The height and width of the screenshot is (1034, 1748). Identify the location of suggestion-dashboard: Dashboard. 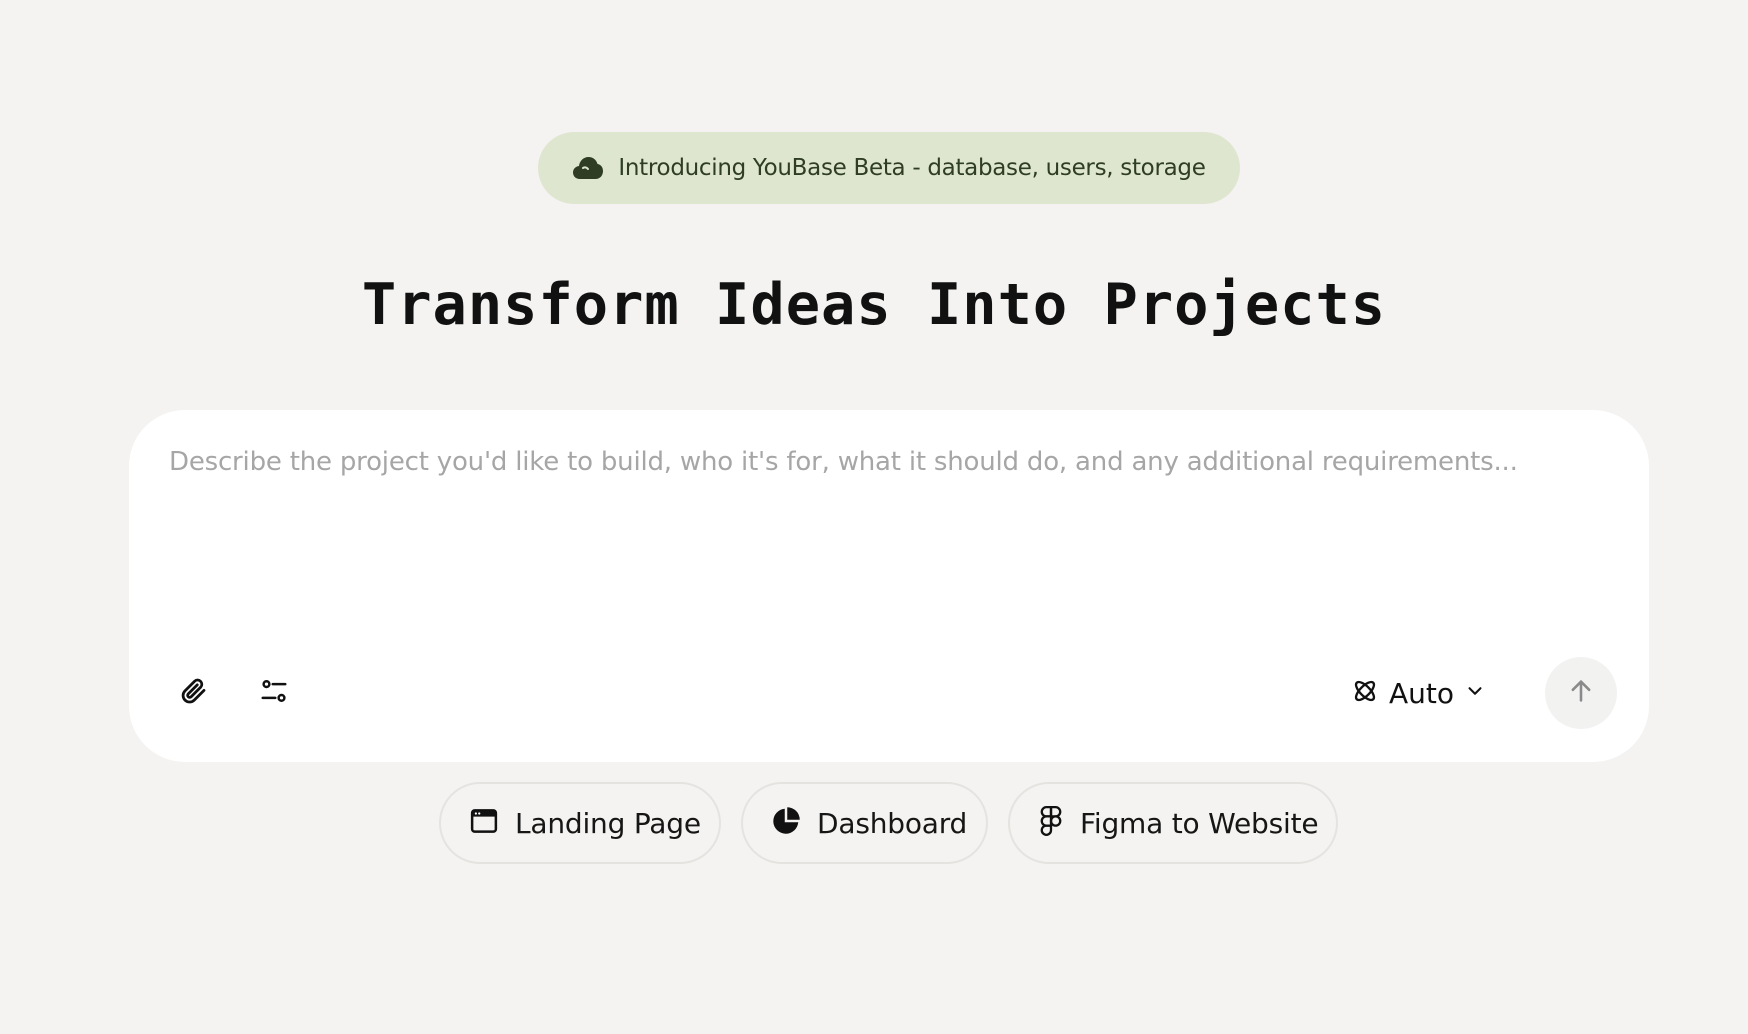
(864, 823).